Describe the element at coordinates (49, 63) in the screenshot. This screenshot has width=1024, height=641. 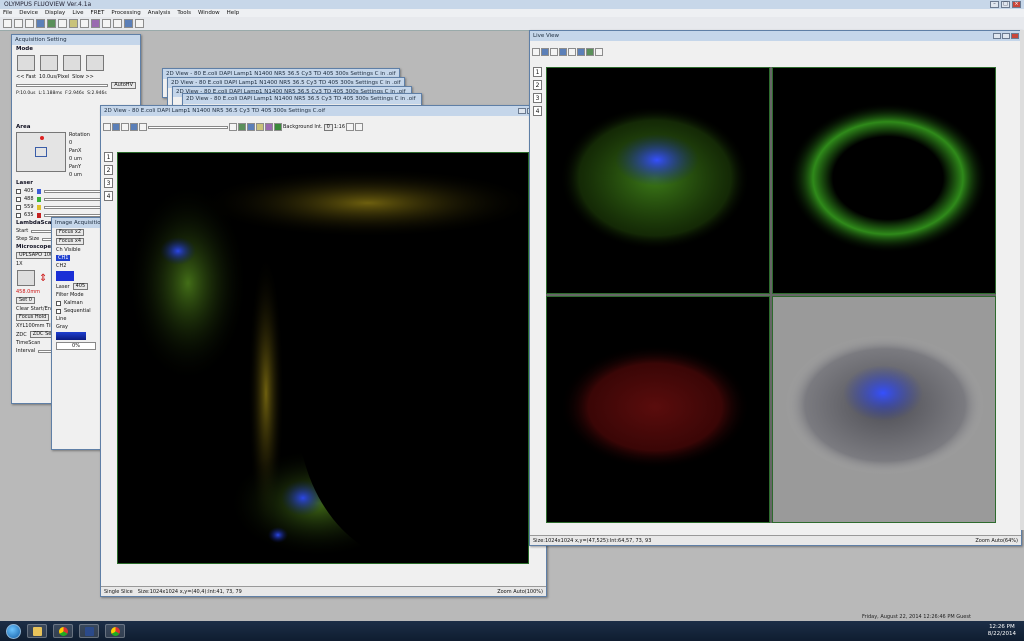
I see `line-mode-icon` at that location.